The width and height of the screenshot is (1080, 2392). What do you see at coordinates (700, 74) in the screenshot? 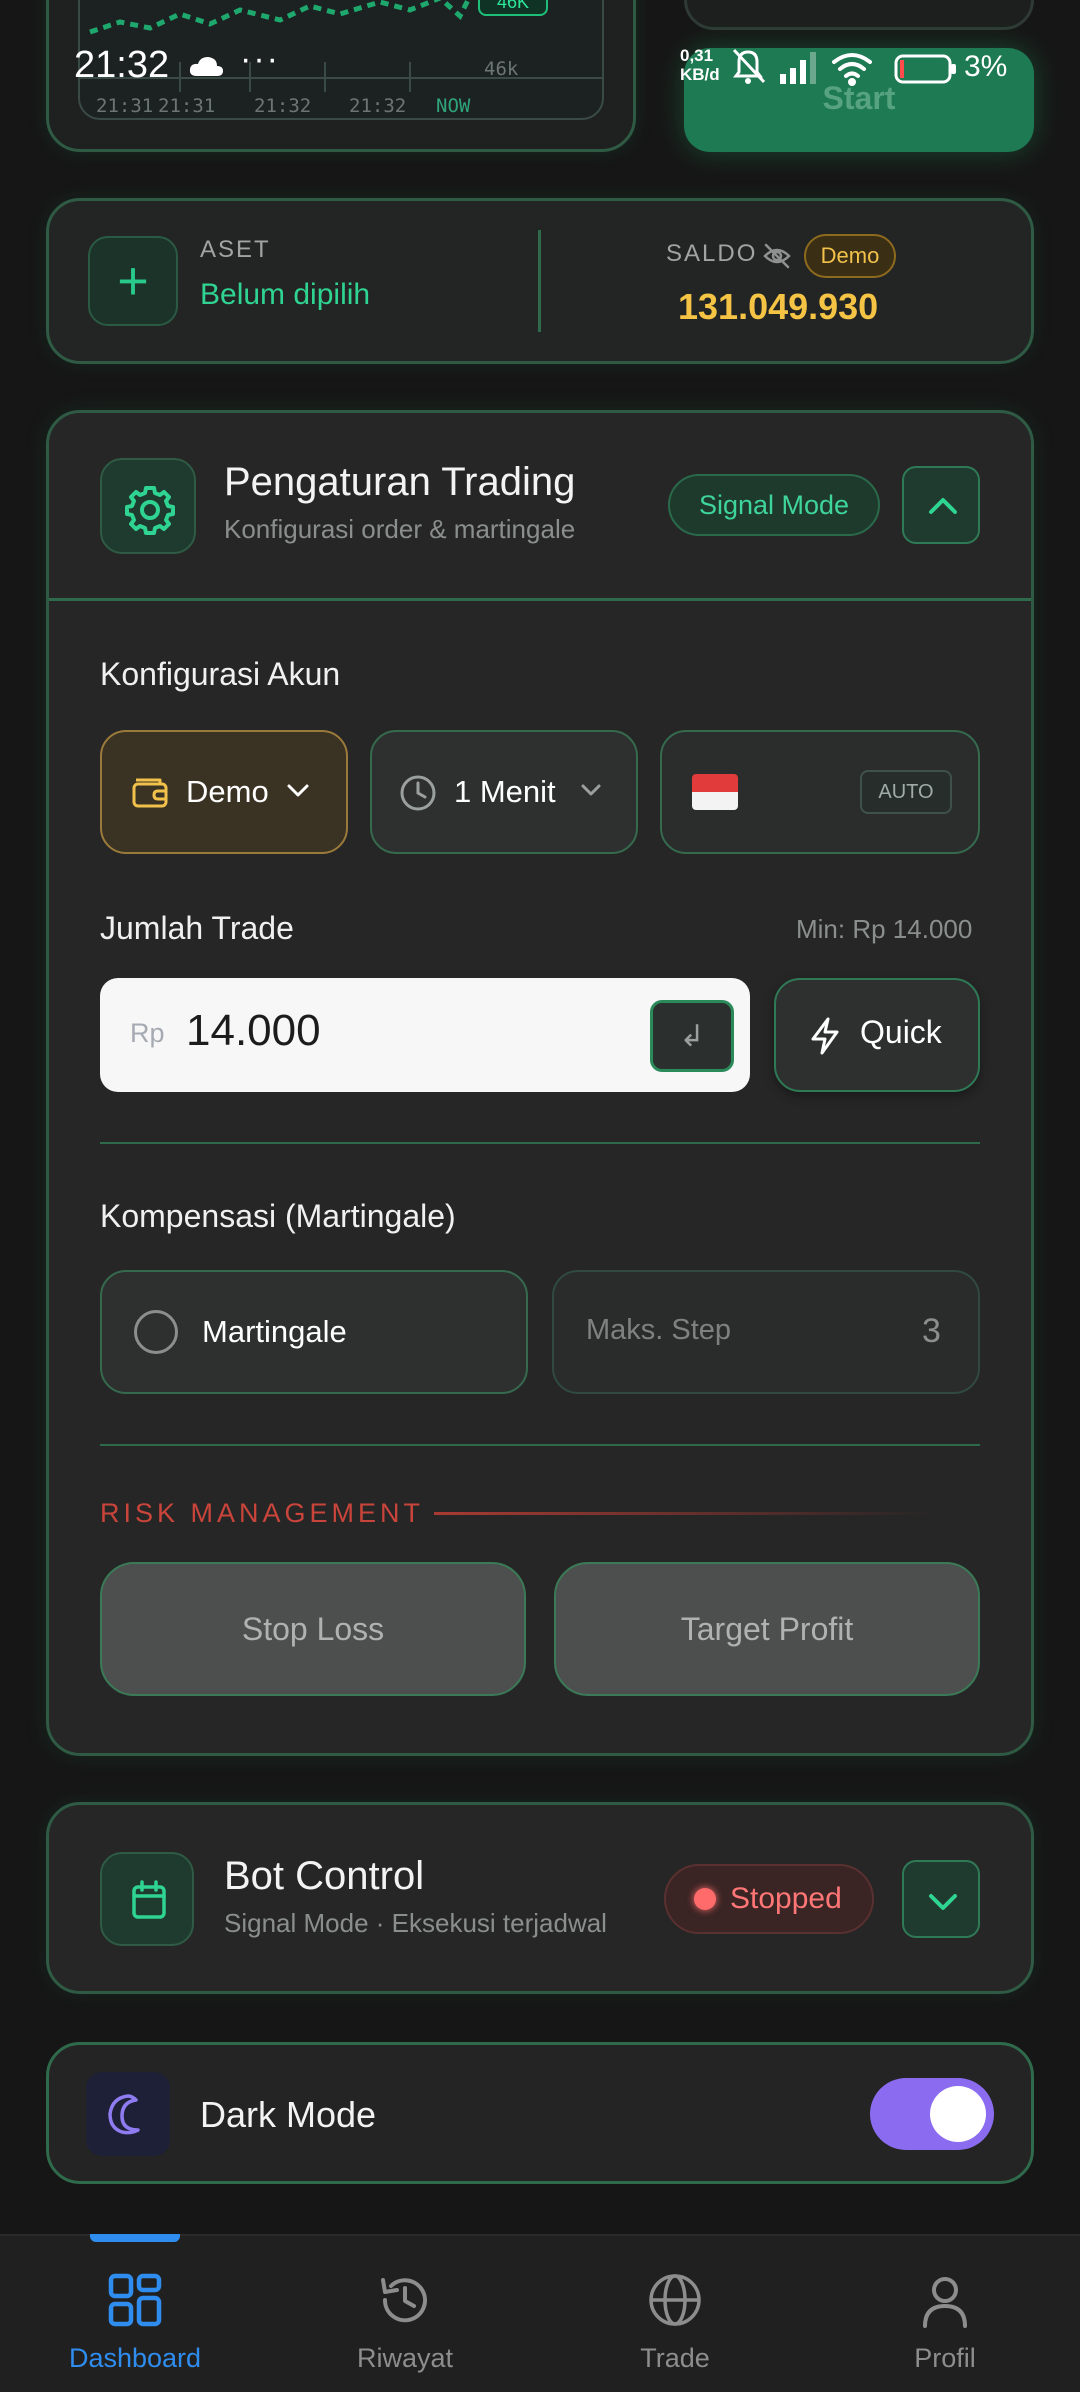
I see `network-speed-unit: KB/d` at bounding box center [700, 74].